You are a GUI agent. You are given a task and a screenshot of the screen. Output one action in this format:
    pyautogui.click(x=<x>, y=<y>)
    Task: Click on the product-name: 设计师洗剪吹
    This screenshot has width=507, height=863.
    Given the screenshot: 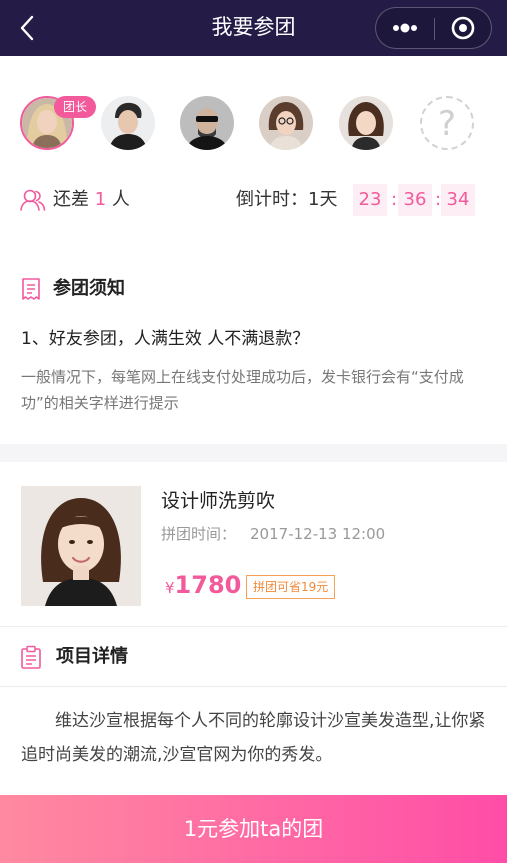 What is the action you would take?
    pyautogui.click(x=218, y=501)
    